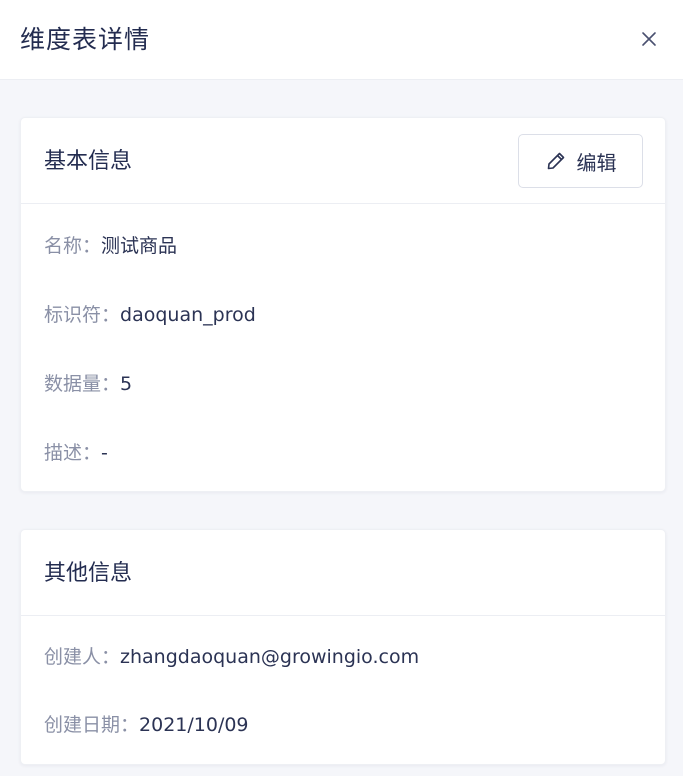 Image resolution: width=683 pixels, height=776 pixels. What do you see at coordinates (73, 246) in the screenshot?
I see `field-label: 名称：` at bounding box center [73, 246].